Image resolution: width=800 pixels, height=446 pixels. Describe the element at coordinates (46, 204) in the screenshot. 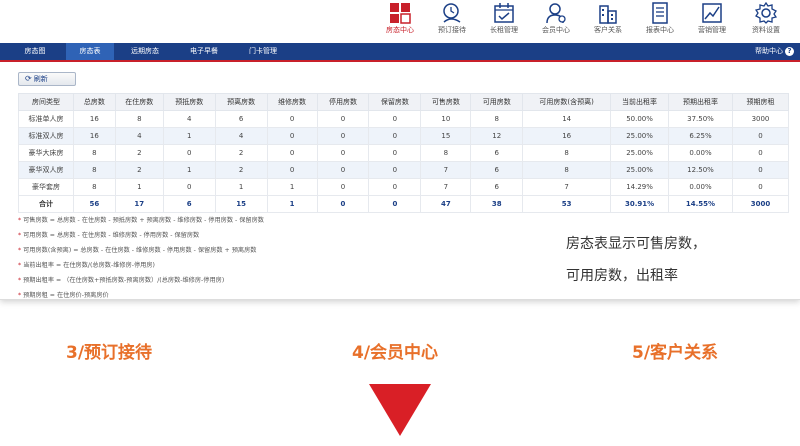

I see `room-type-cell: 合计` at that location.